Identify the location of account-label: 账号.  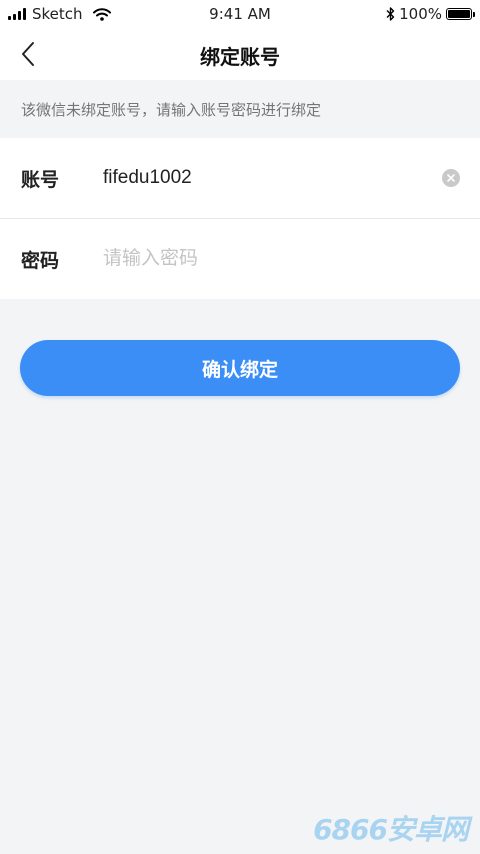
(40, 179).